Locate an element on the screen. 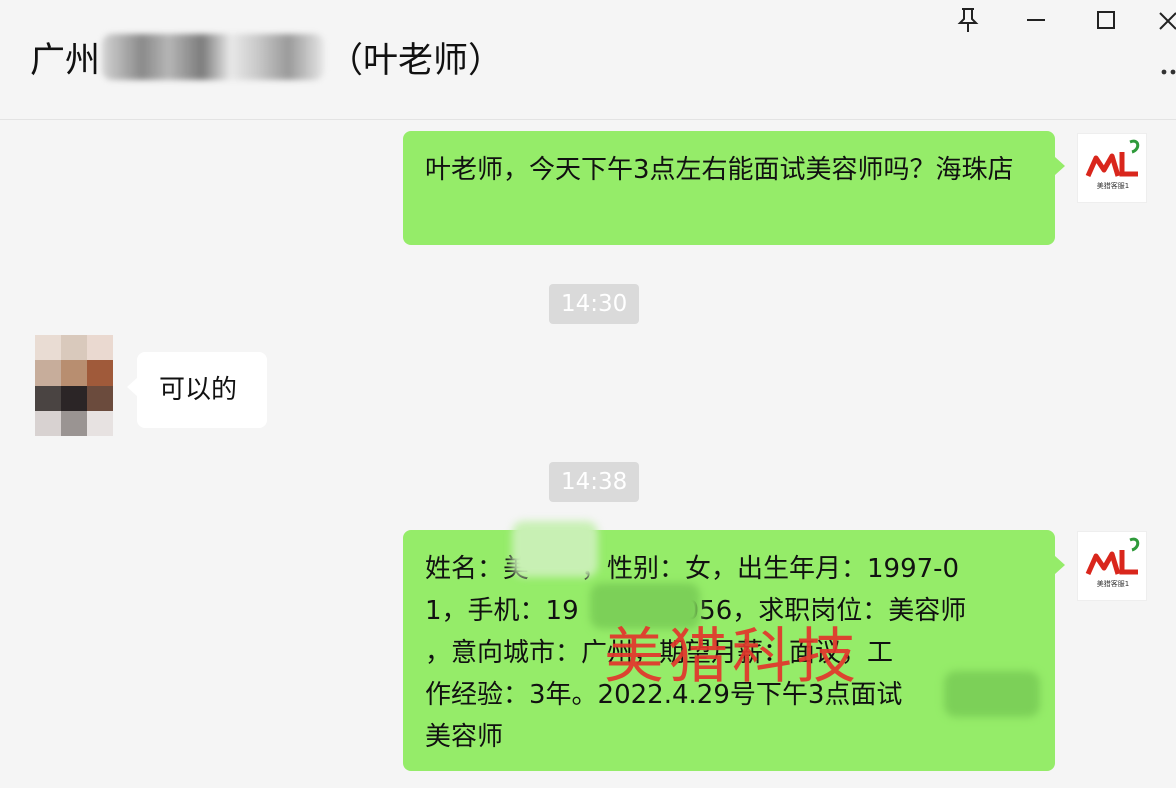 The height and width of the screenshot is (788, 1176). pin-icon is located at coordinates (968, 20).